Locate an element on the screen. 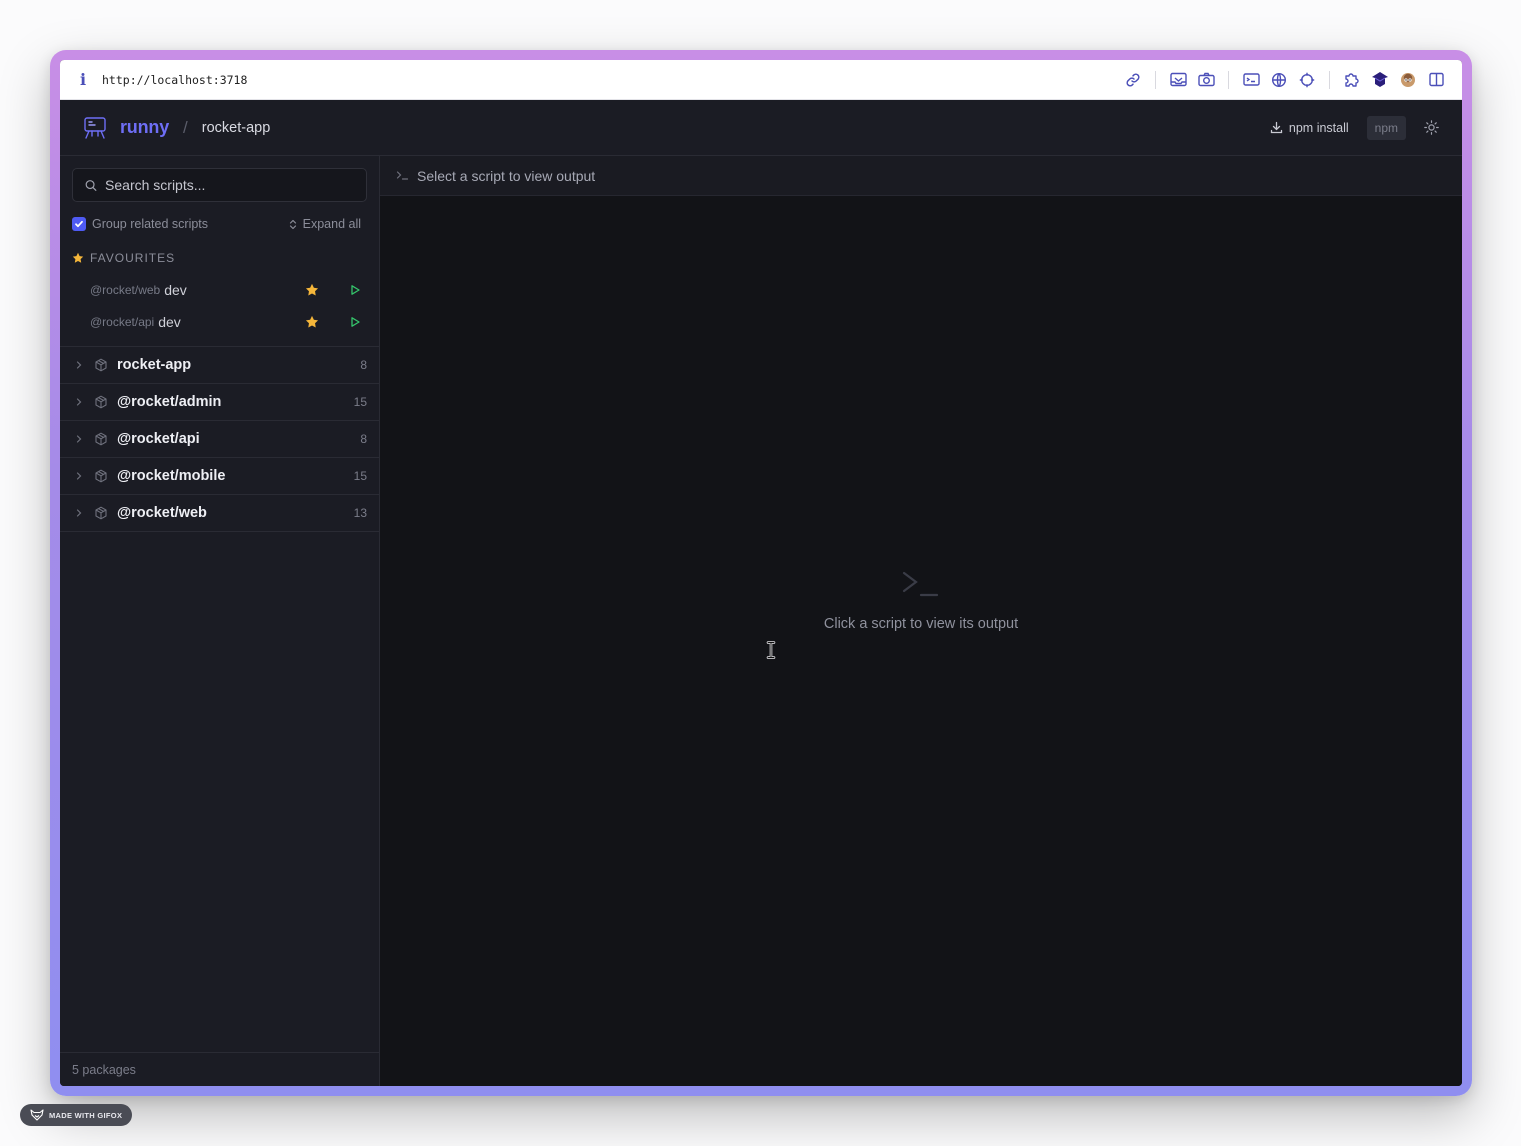 Image resolution: width=1521 pixels, height=1146 pixels. gifox-watermark: MADE WITH GIFOX is located at coordinates (76, 1115).